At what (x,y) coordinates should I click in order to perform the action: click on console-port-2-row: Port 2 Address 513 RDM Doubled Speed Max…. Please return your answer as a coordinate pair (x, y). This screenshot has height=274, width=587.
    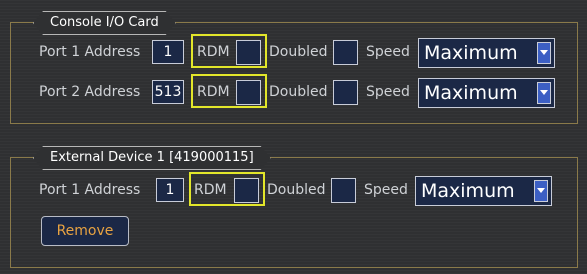
    Looking at the image, I should click on (294, 91).